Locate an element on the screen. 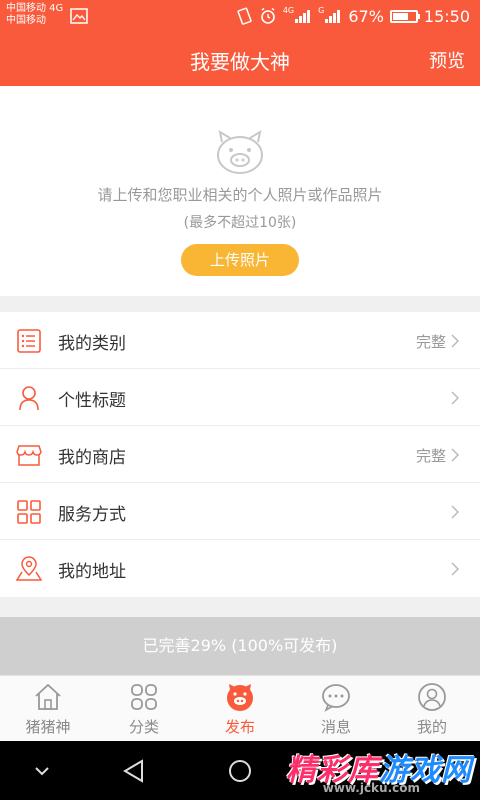 Image resolution: width=480 pixels, height=800 pixels. profile-icon is located at coordinates (432, 697).